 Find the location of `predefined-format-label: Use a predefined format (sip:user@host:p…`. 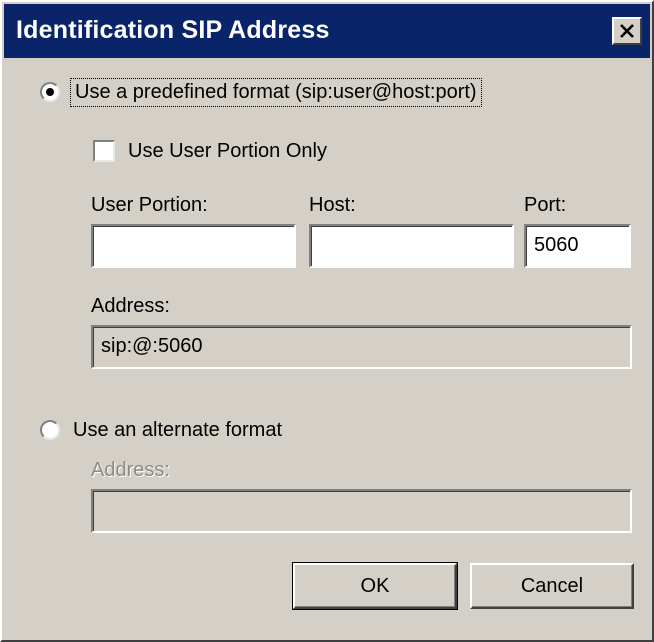

predefined-format-label: Use a predefined format (sip:user@host:p… is located at coordinates (276, 92).